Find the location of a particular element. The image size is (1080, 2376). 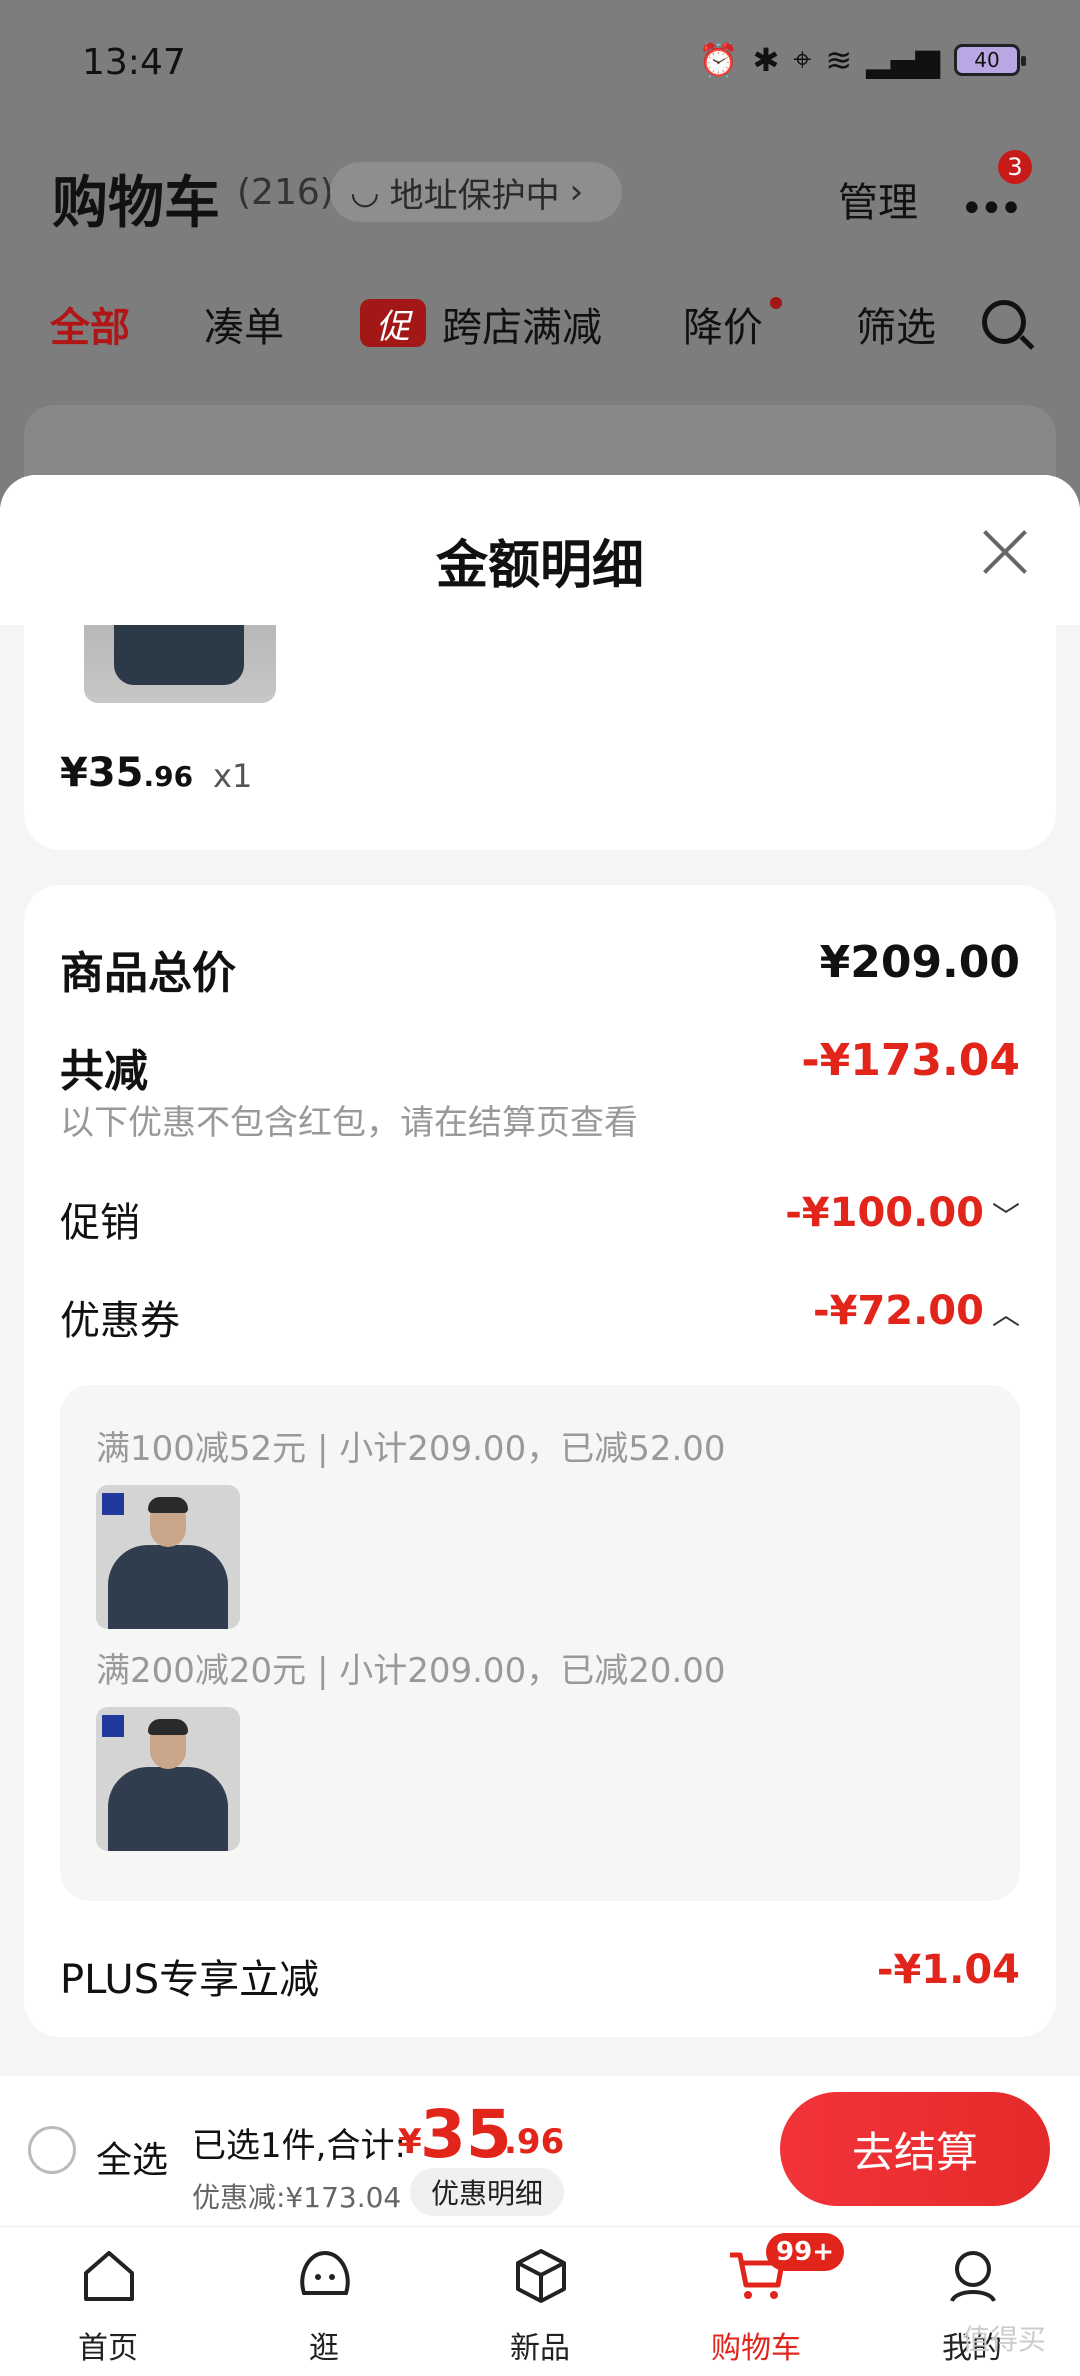

tab-all: 全部 is located at coordinates (90, 324).